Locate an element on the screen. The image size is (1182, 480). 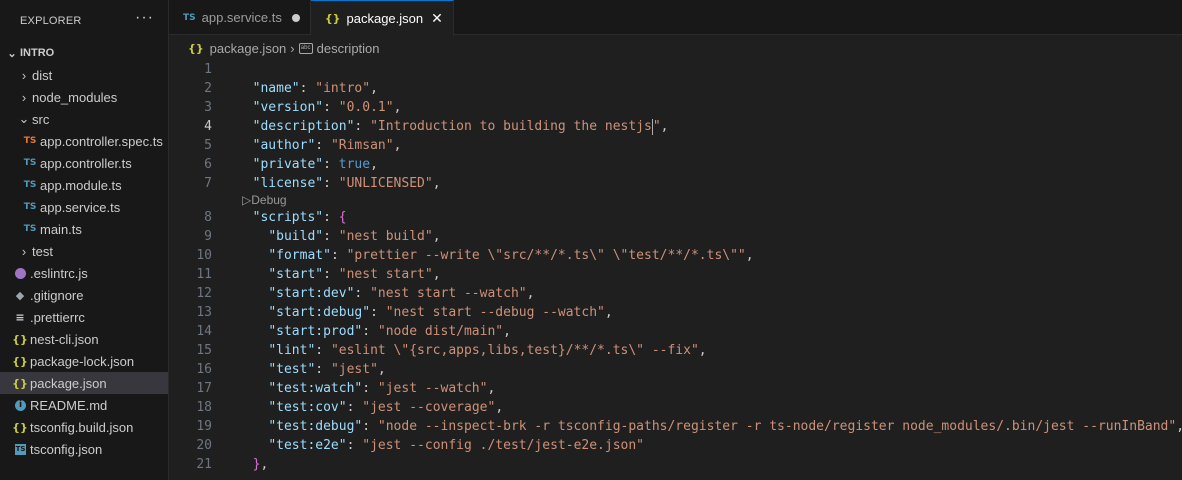
tsspec-file-icon: TS is located at coordinates (30, 141).